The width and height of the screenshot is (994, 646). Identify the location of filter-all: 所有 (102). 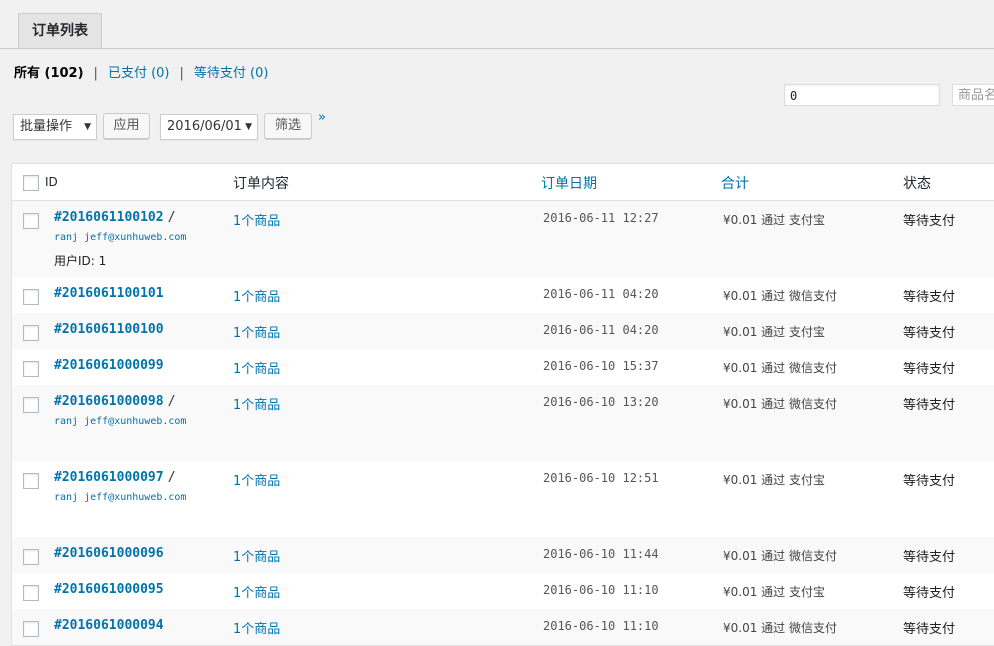
(49, 73).